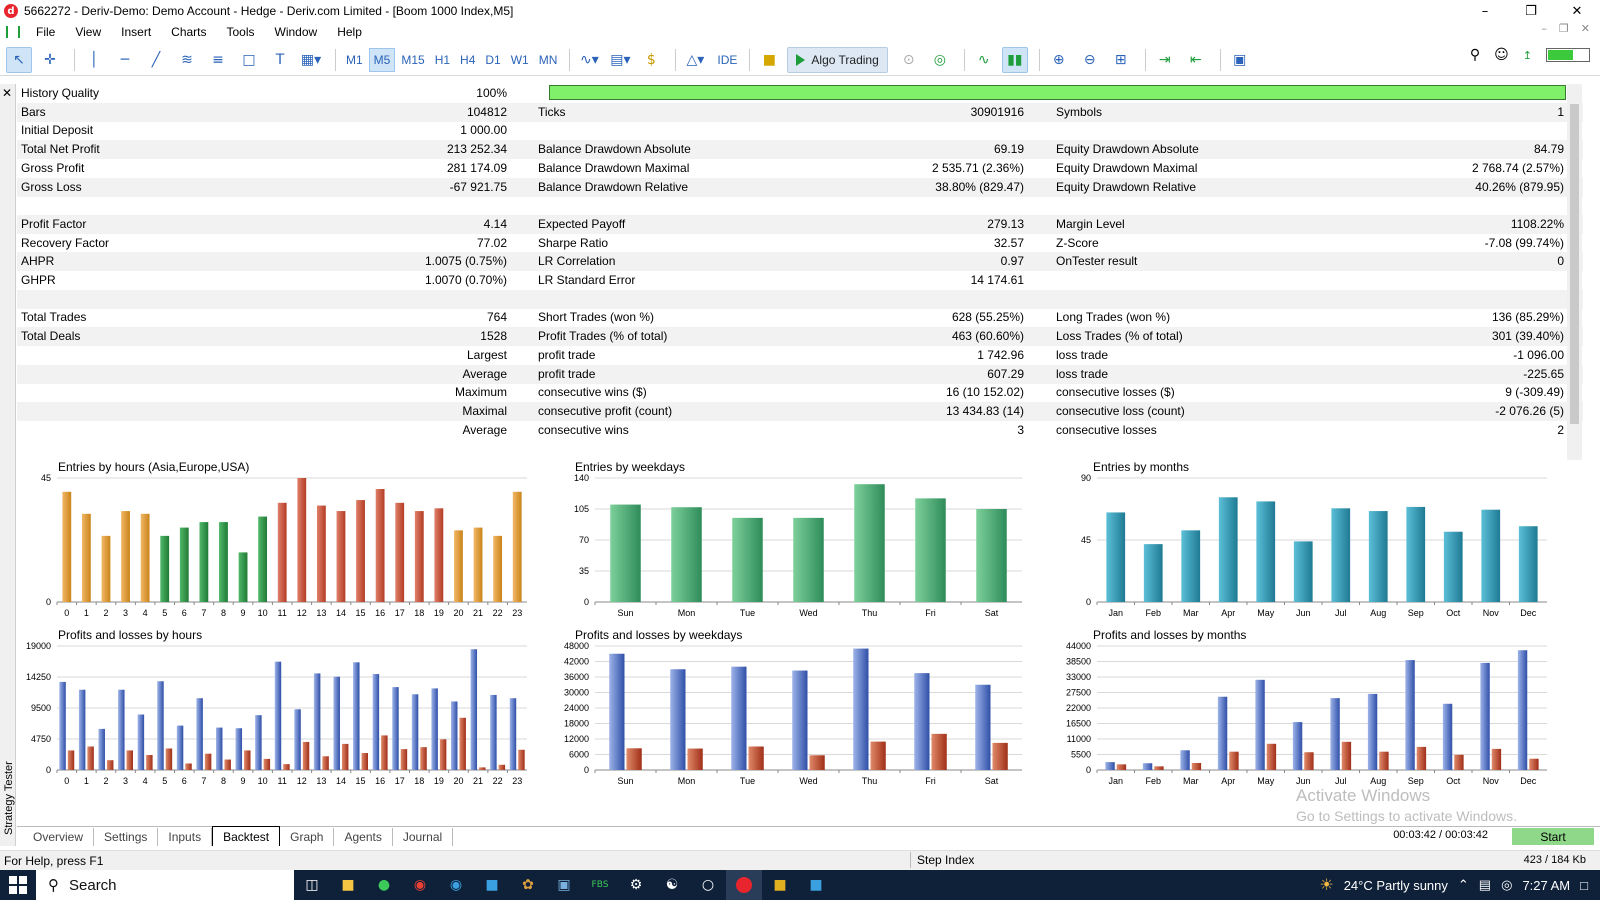  Describe the element at coordinates (845, 59) in the screenshot. I see `algo-trading-label: Algo Trading` at that location.